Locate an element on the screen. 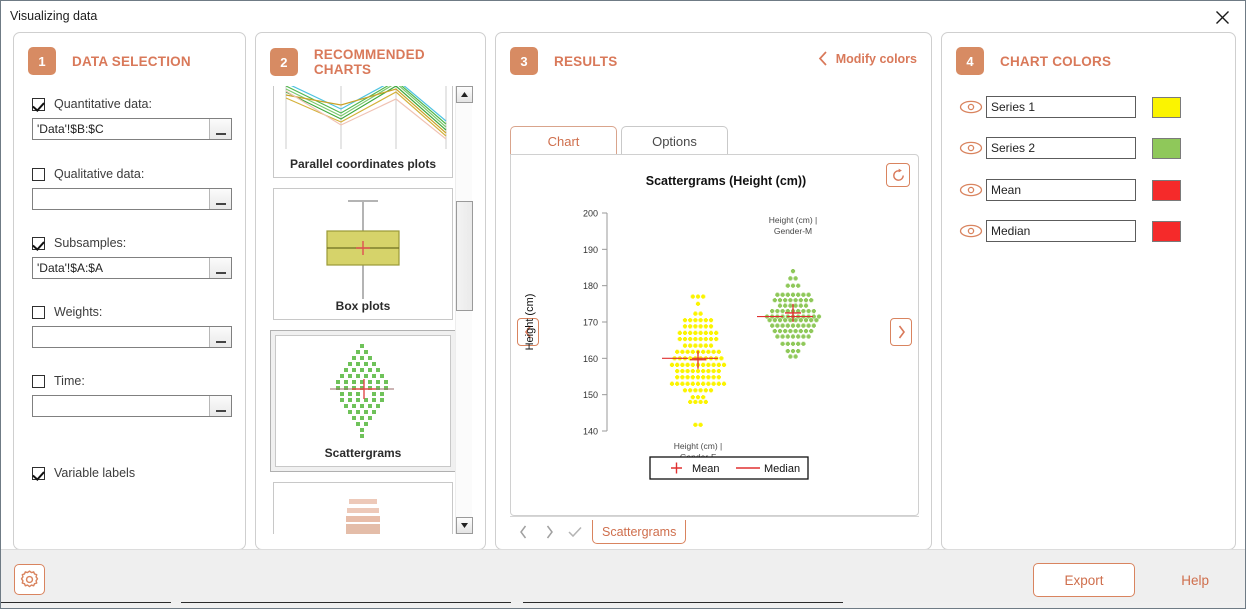  svg-text: Gender-M is located at coordinates (793, 231).